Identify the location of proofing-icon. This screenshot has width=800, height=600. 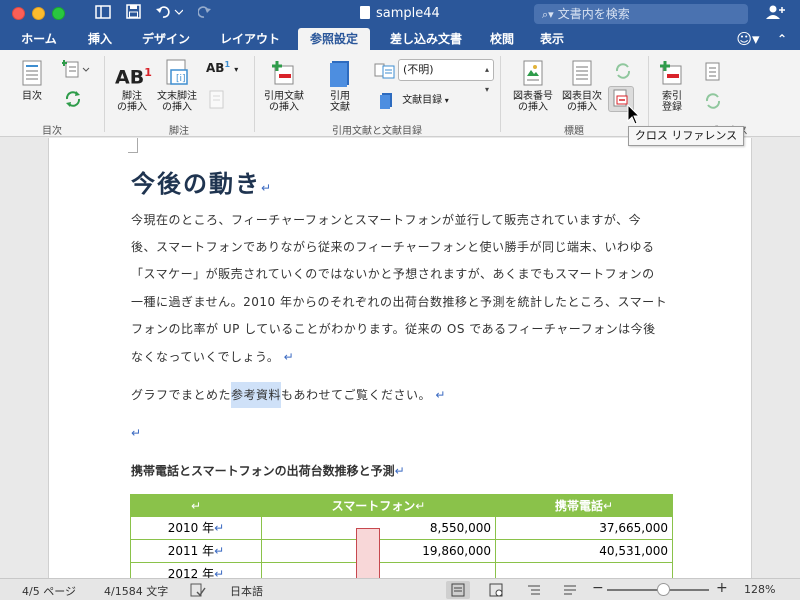
(198, 590).